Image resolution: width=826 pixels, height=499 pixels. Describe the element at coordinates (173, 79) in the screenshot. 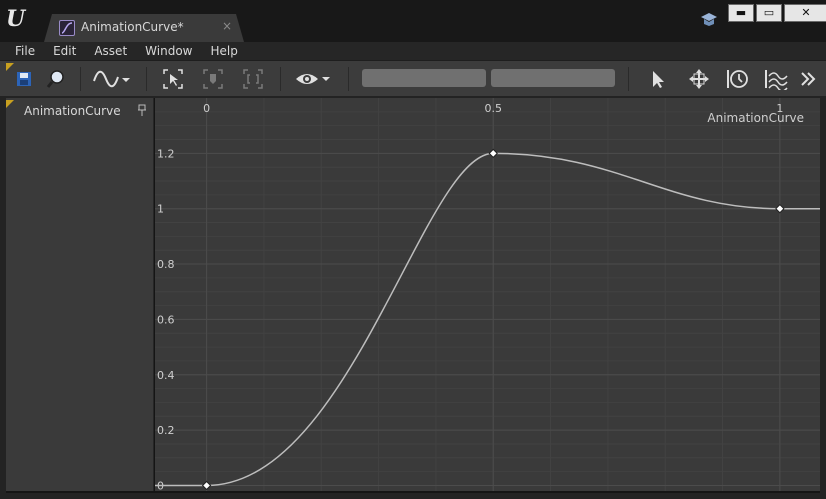

I see `select-all-icon` at that location.